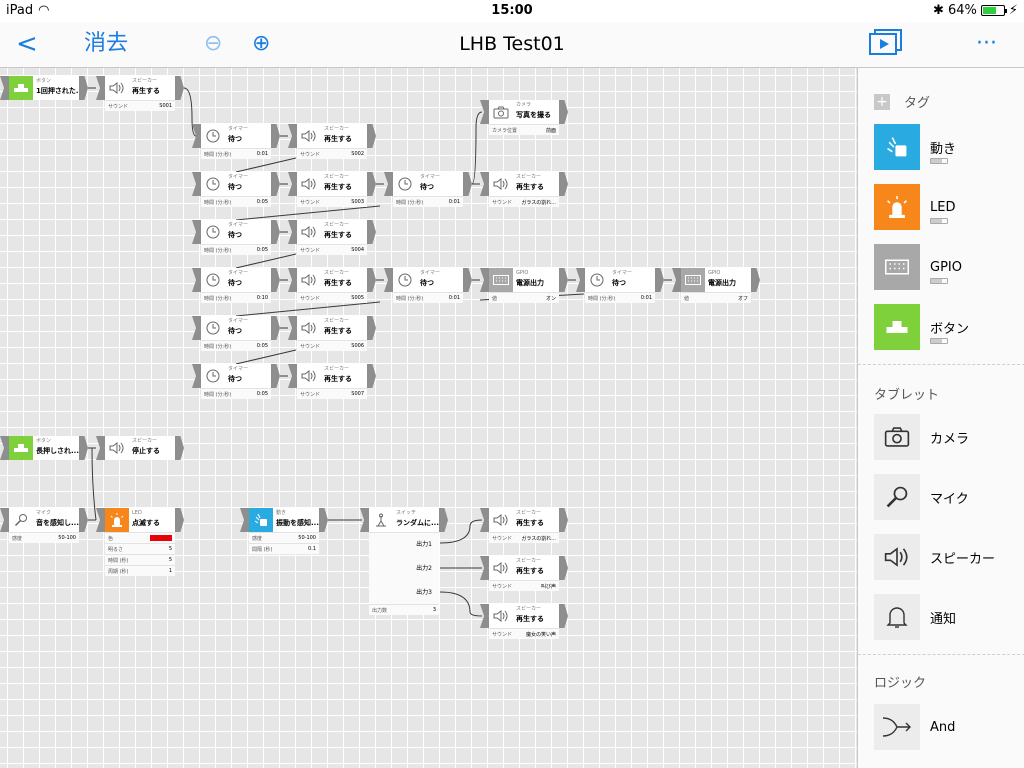  What do you see at coordinates (524, 616) in the screenshot?
I see `block-spk12: スピーカー 再生する` at bounding box center [524, 616].